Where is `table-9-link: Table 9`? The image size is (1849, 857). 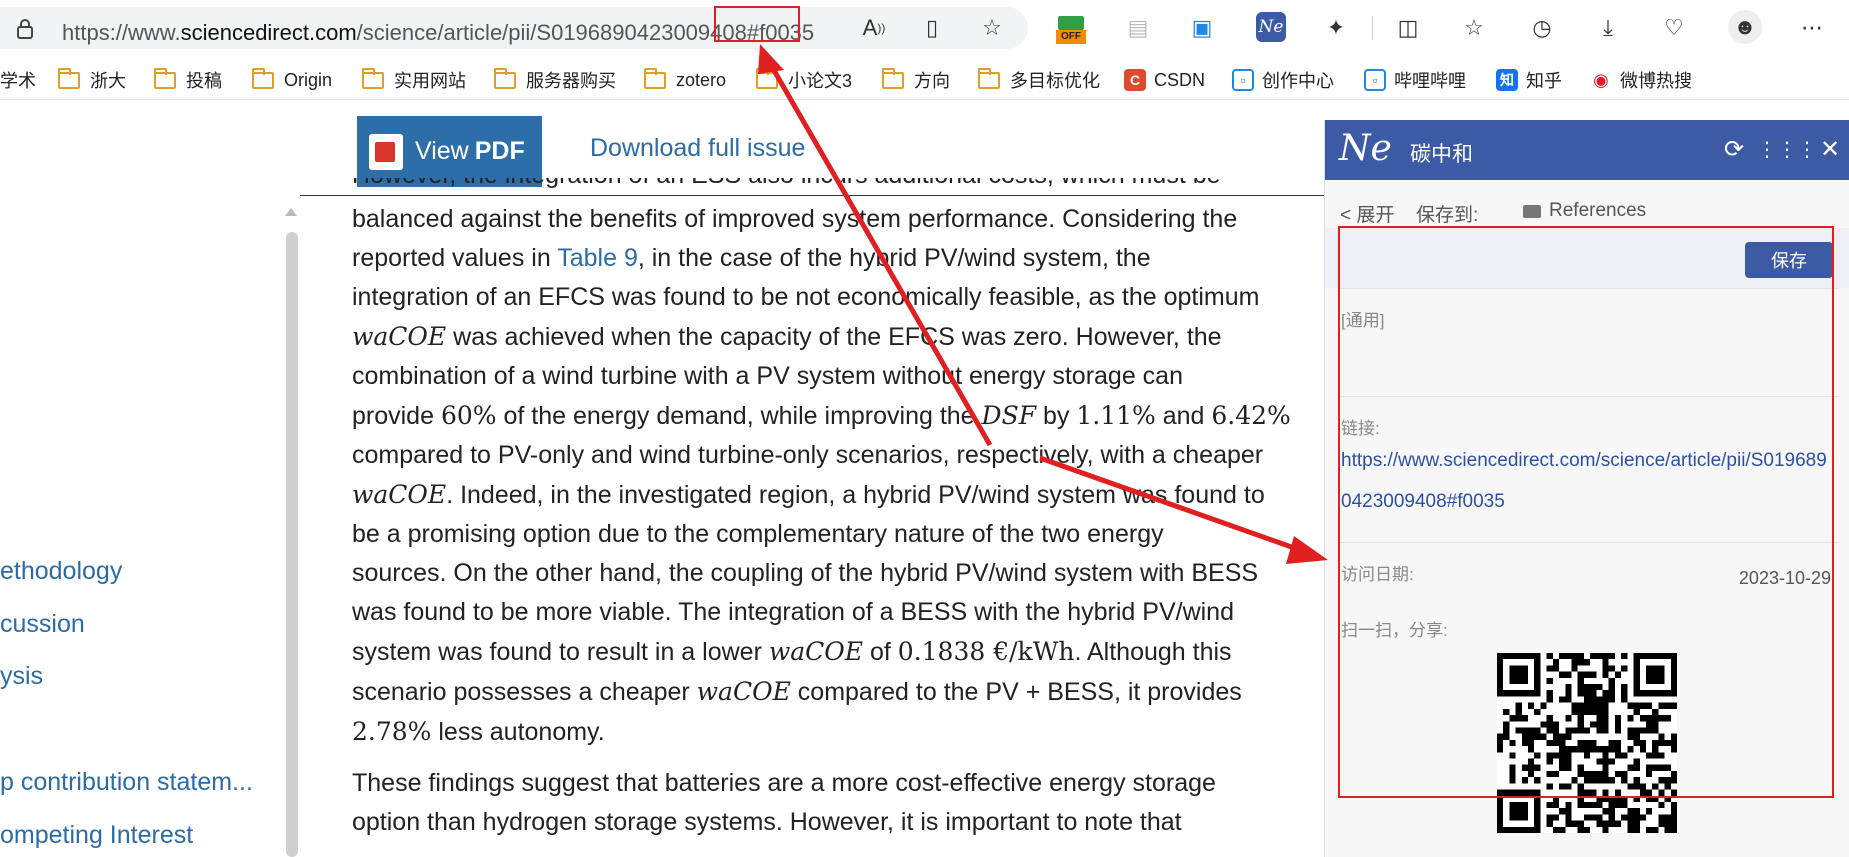 table-9-link: Table 9 is located at coordinates (597, 258).